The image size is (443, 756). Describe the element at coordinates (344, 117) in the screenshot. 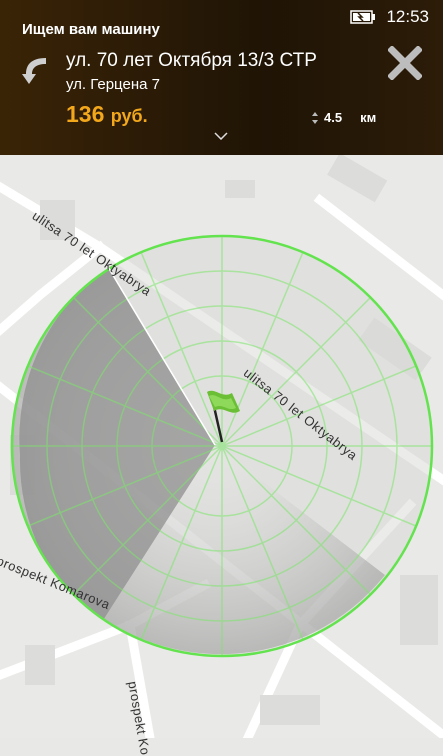

I see `distance: 4.5 км` at that location.